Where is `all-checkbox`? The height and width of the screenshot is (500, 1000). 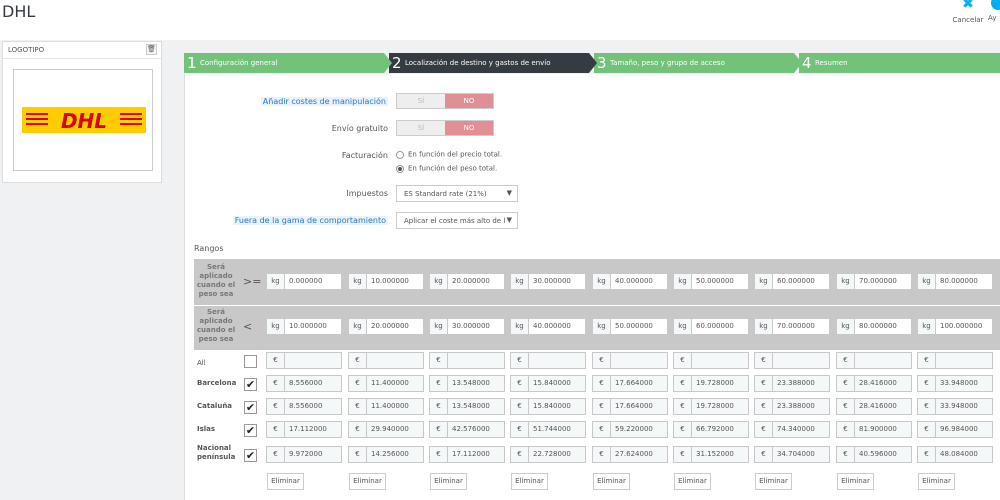 all-checkbox is located at coordinates (250, 361).